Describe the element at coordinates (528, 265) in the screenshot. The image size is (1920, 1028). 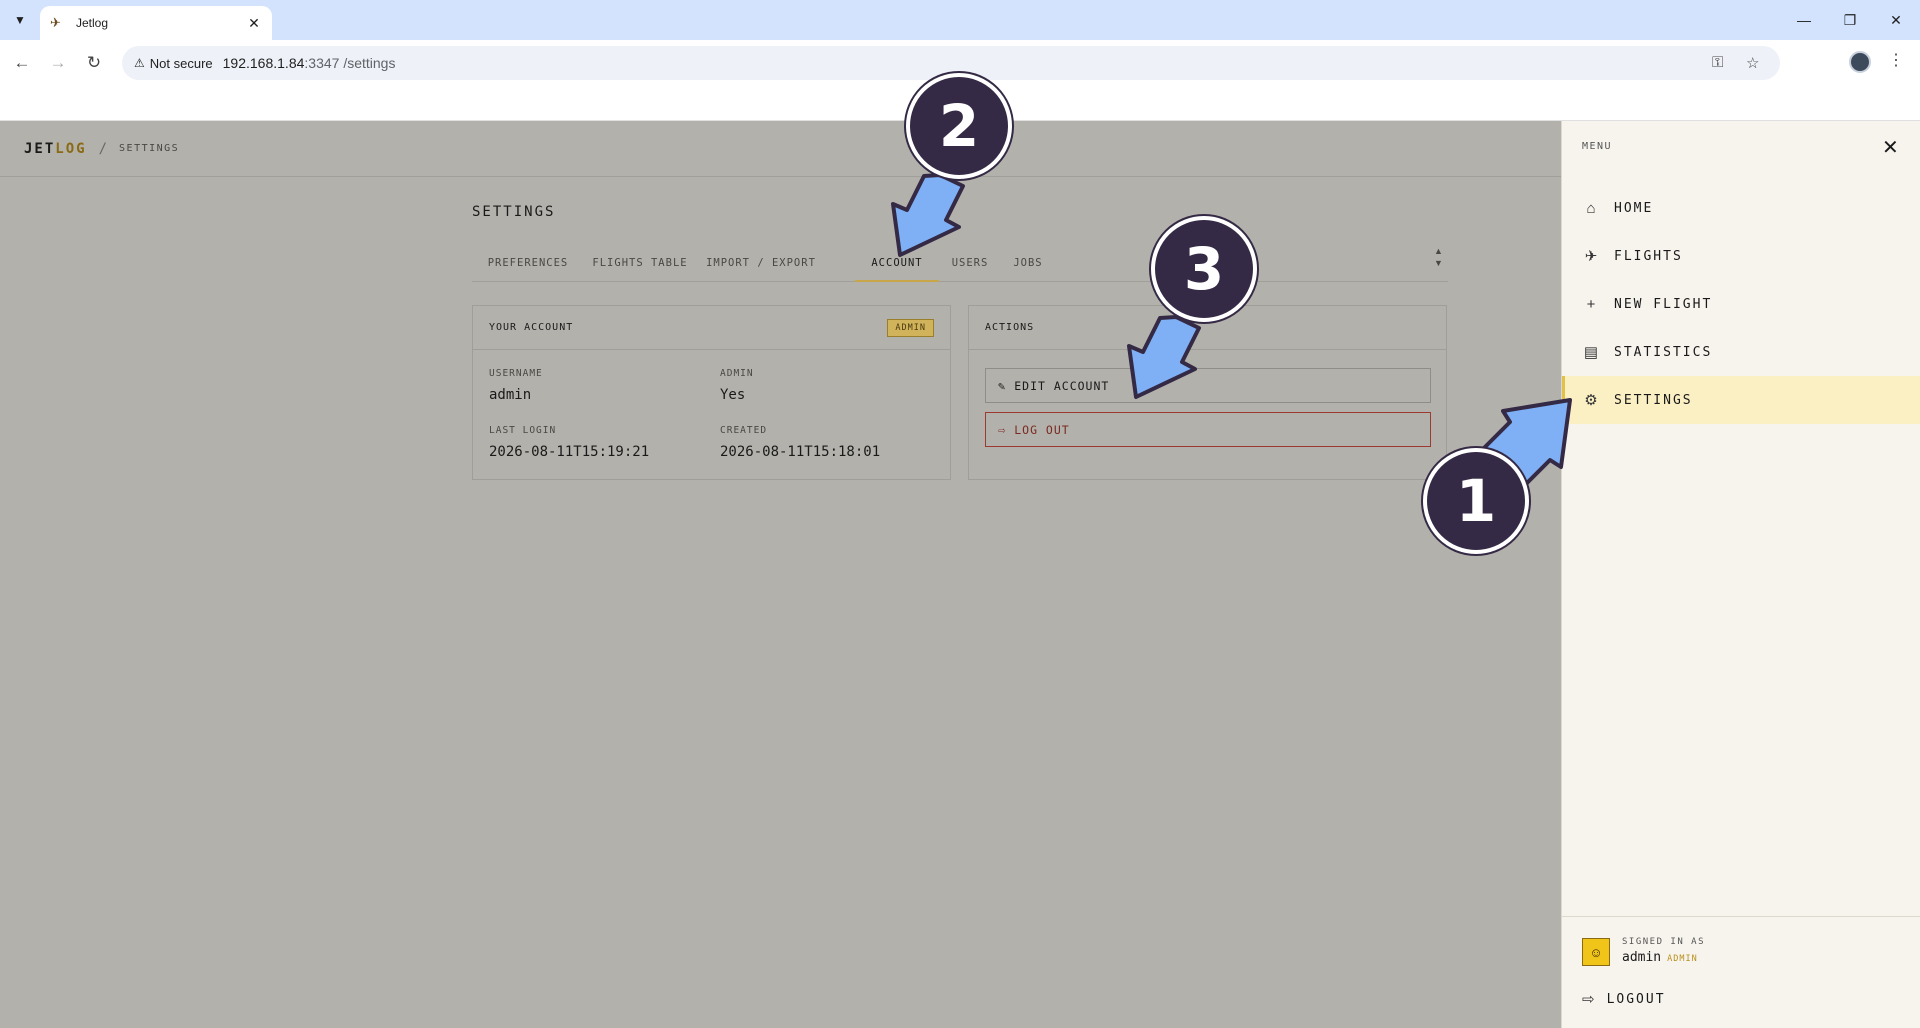
I see `tab-preferences: PREFERENCES` at that location.